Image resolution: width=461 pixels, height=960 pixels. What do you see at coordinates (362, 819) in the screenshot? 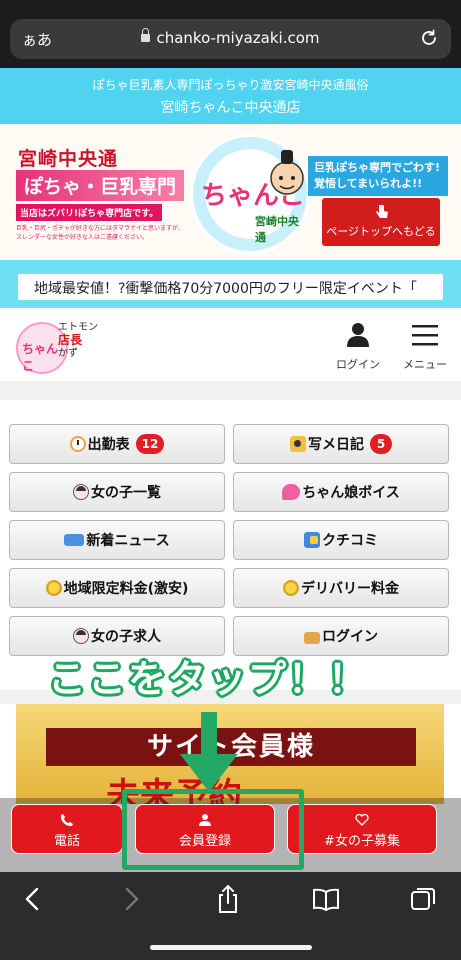
I see `heart-icon` at bounding box center [362, 819].